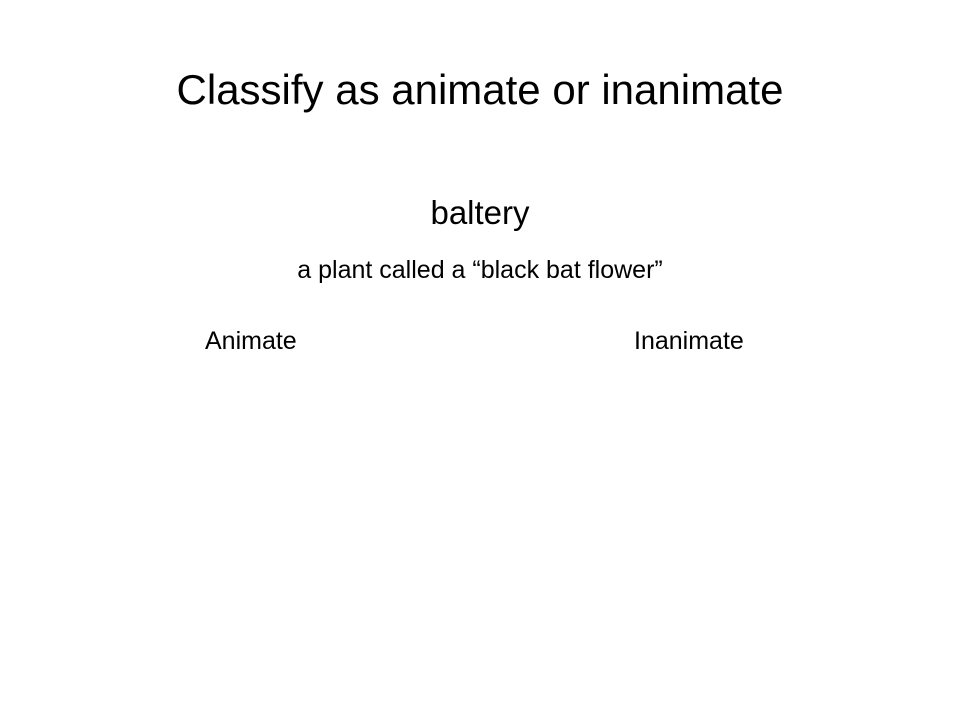  What do you see at coordinates (689, 341) in the screenshot?
I see `option-inanimate: Inanimate` at bounding box center [689, 341].